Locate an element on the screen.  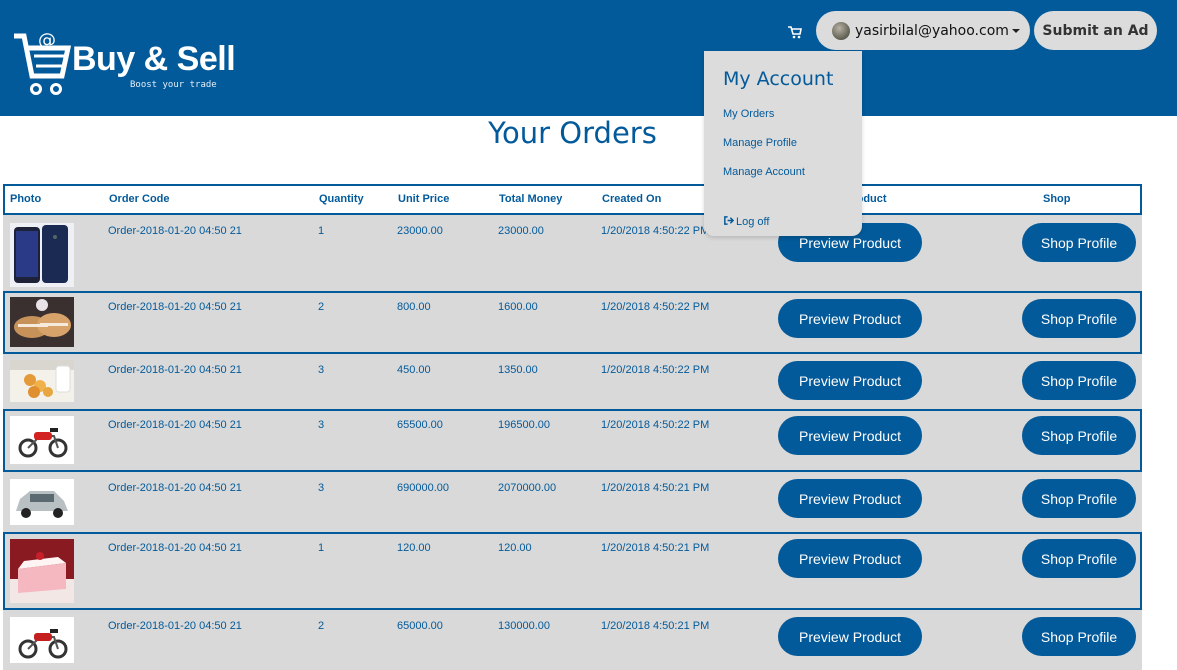
unit-price: 120.00 is located at coordinates (414, 548).